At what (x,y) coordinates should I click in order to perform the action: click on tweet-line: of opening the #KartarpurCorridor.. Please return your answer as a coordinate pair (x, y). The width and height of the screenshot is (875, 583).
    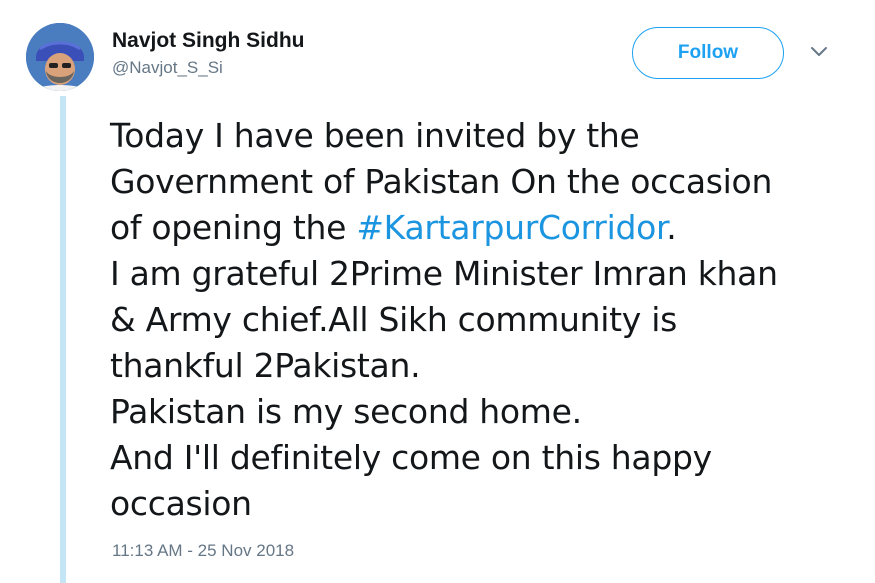
    Looking at the image, I should click on (485, 228).